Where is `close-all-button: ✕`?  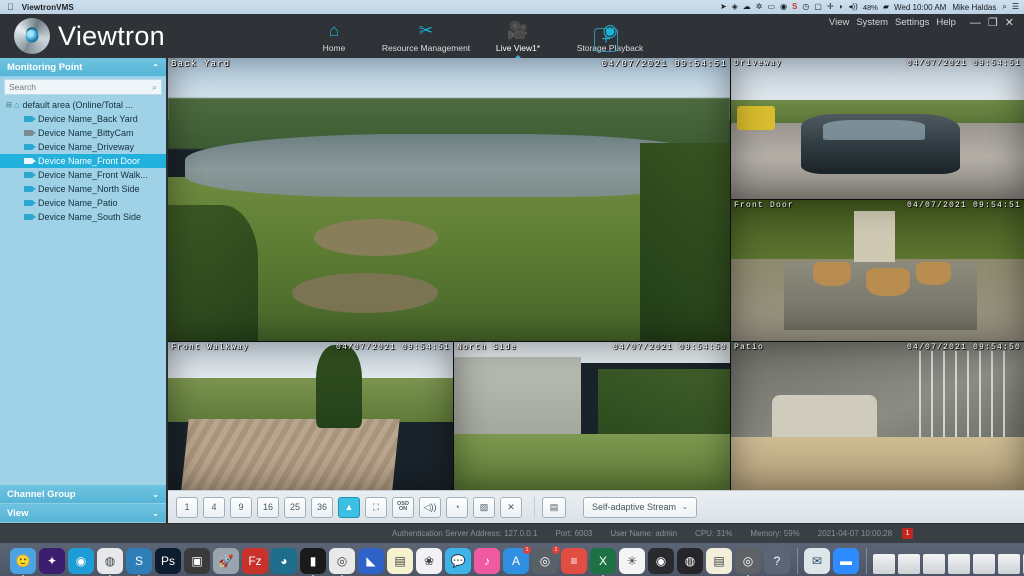 close-all-button: ✕ is located at coordinates (511, 507).